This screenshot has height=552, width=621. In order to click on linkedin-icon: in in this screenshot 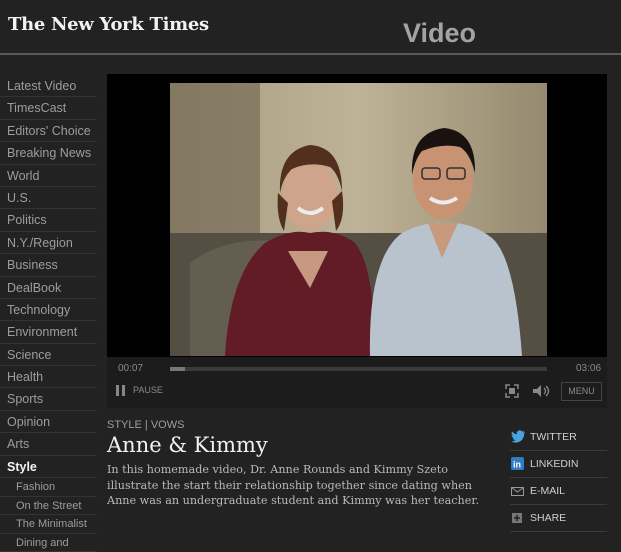, I will do `click(517, 463)`.